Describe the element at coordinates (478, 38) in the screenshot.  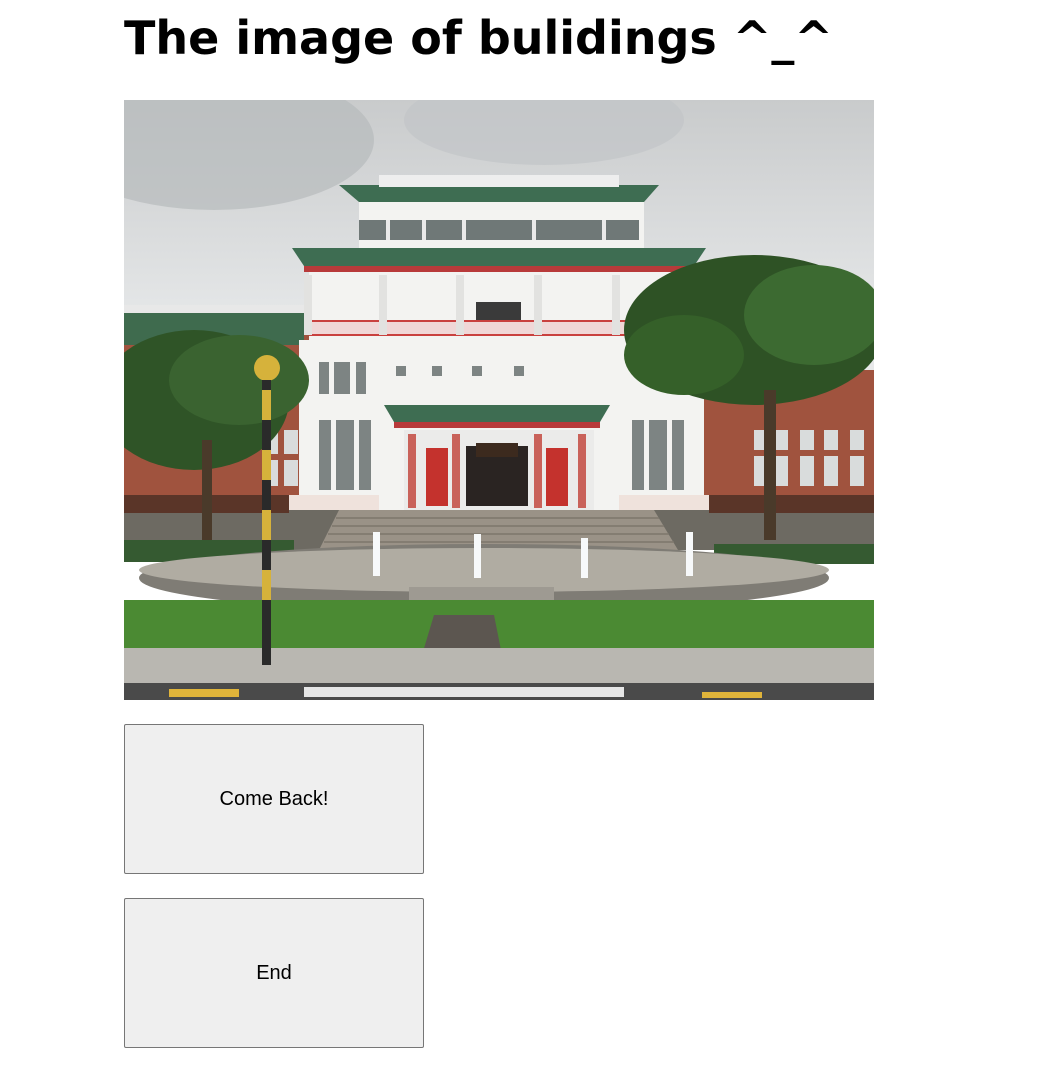
I see `page-title: The image of bulidings ^_^` at that location.